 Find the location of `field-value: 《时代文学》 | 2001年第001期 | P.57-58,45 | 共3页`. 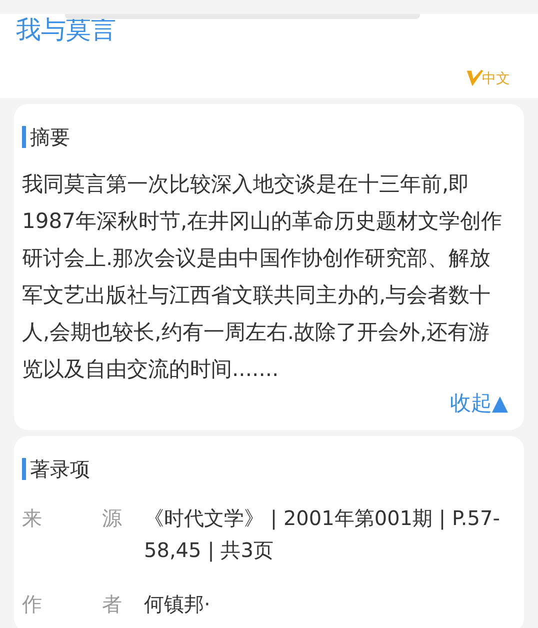

field-value: 《时代文学》 | 2001年第001期 | P.57-58,45 | 共3页 is located at coordinates (322, 534).